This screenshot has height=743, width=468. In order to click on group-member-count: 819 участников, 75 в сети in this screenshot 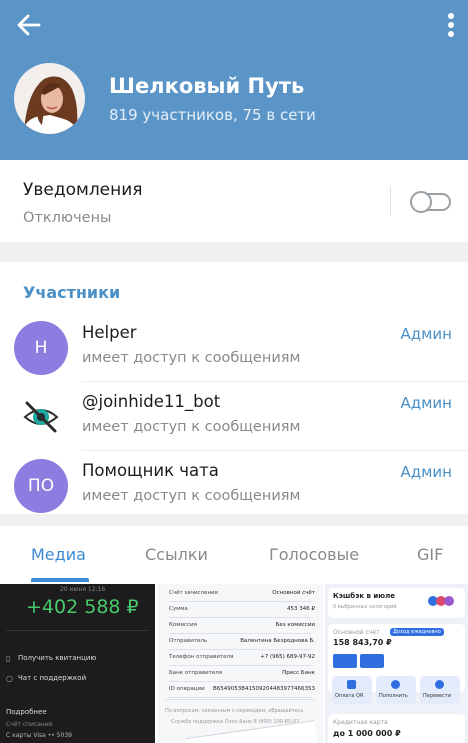, I will do `click(212, 115)`.